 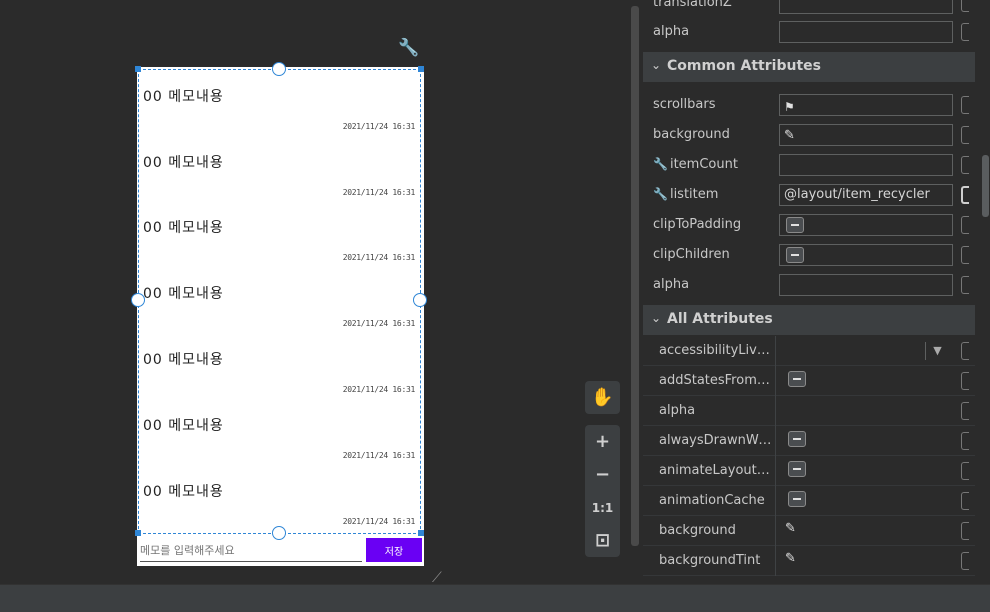 I want to click on attr-label: scrollbars, so click(x=684, y=104).